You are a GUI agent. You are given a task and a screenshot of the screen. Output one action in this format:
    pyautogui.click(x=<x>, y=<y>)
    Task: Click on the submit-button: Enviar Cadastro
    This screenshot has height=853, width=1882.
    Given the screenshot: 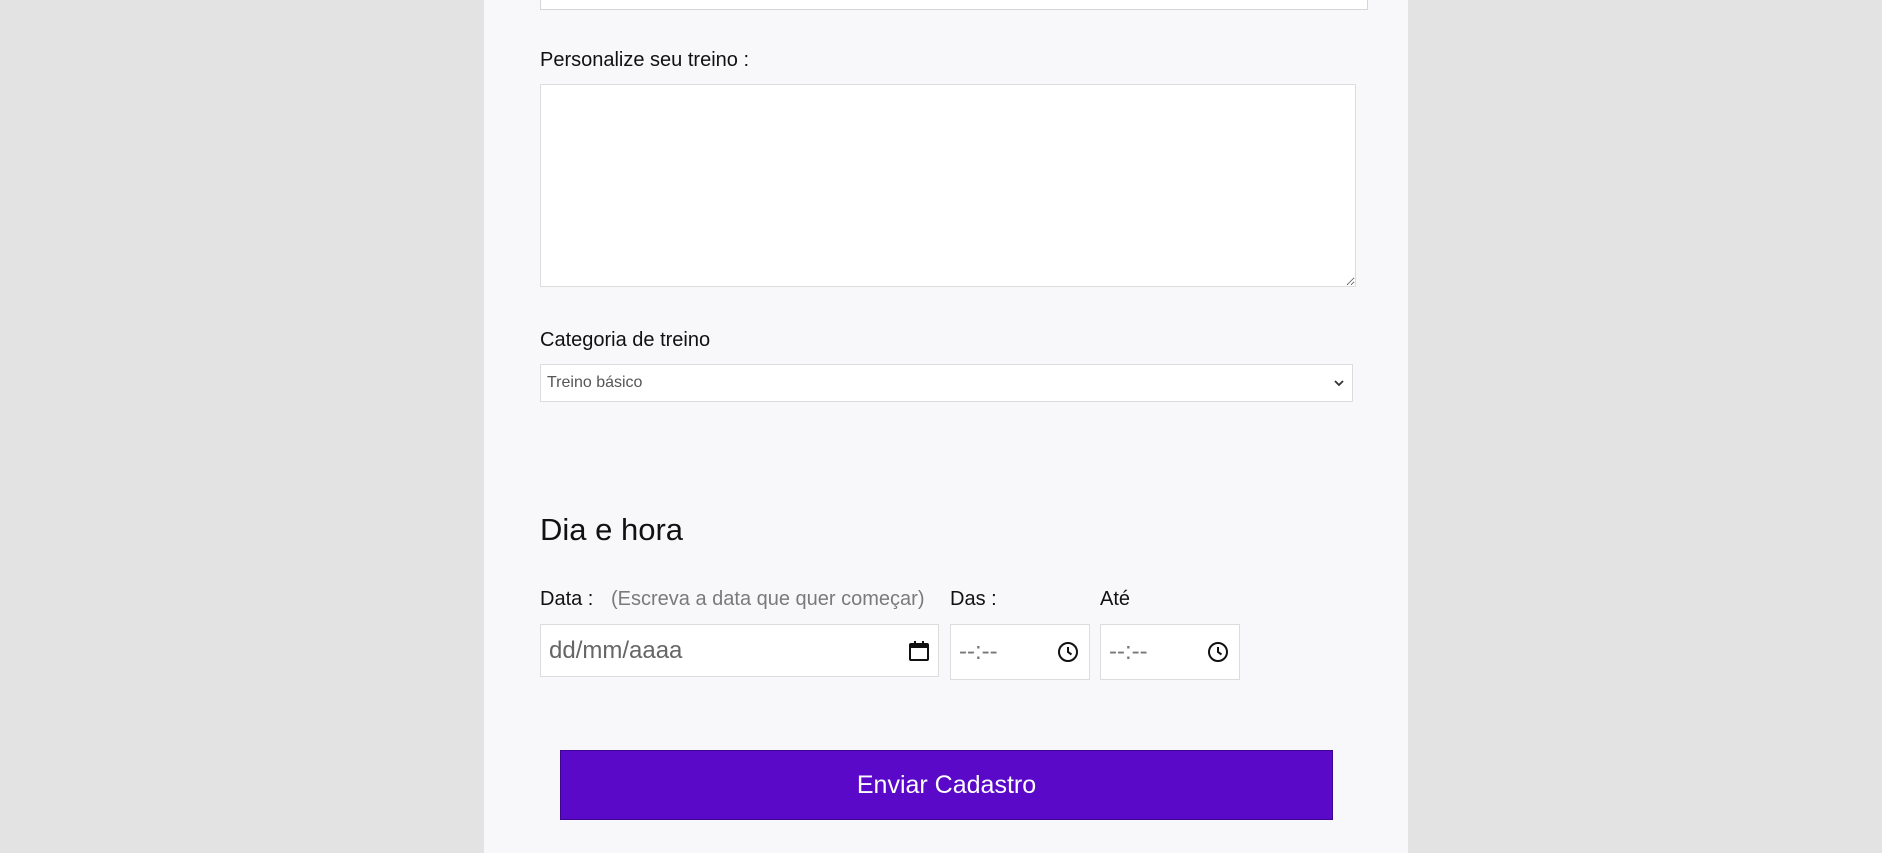 What is the action you would take?
    pyautogui.click(x=946, y=785)
    